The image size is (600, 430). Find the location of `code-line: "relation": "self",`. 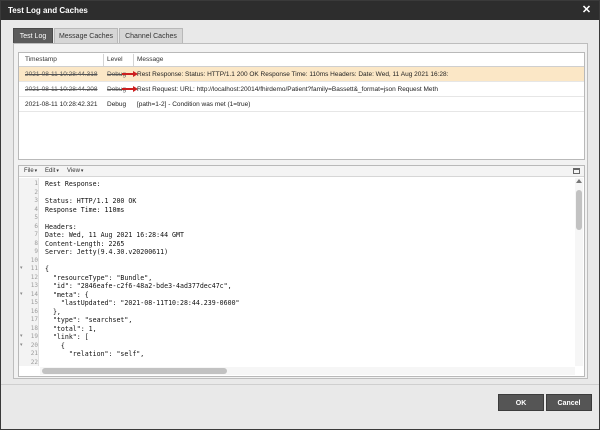

code-line: "relation": "self", is located at coordinates (95, 354).